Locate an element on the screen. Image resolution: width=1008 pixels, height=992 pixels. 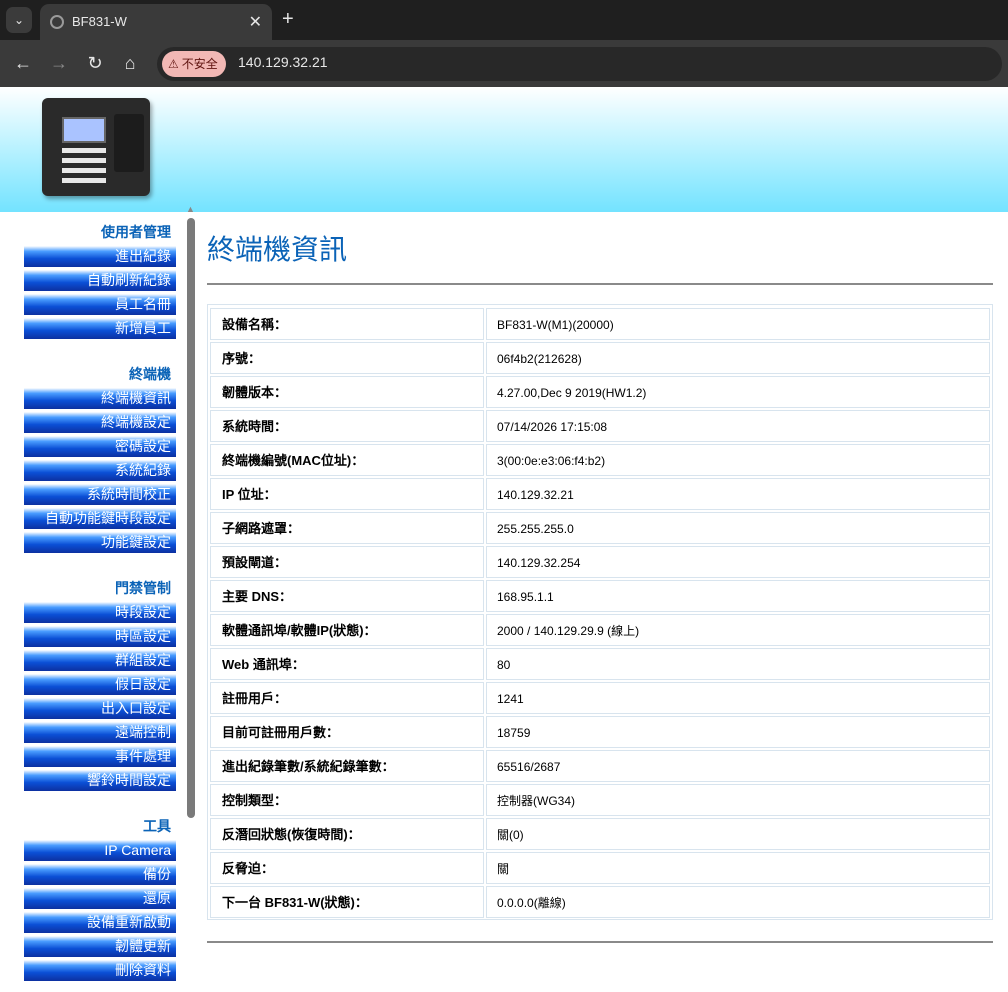
row-value: 140.129.32.254 is located at coordinates (738, 562).